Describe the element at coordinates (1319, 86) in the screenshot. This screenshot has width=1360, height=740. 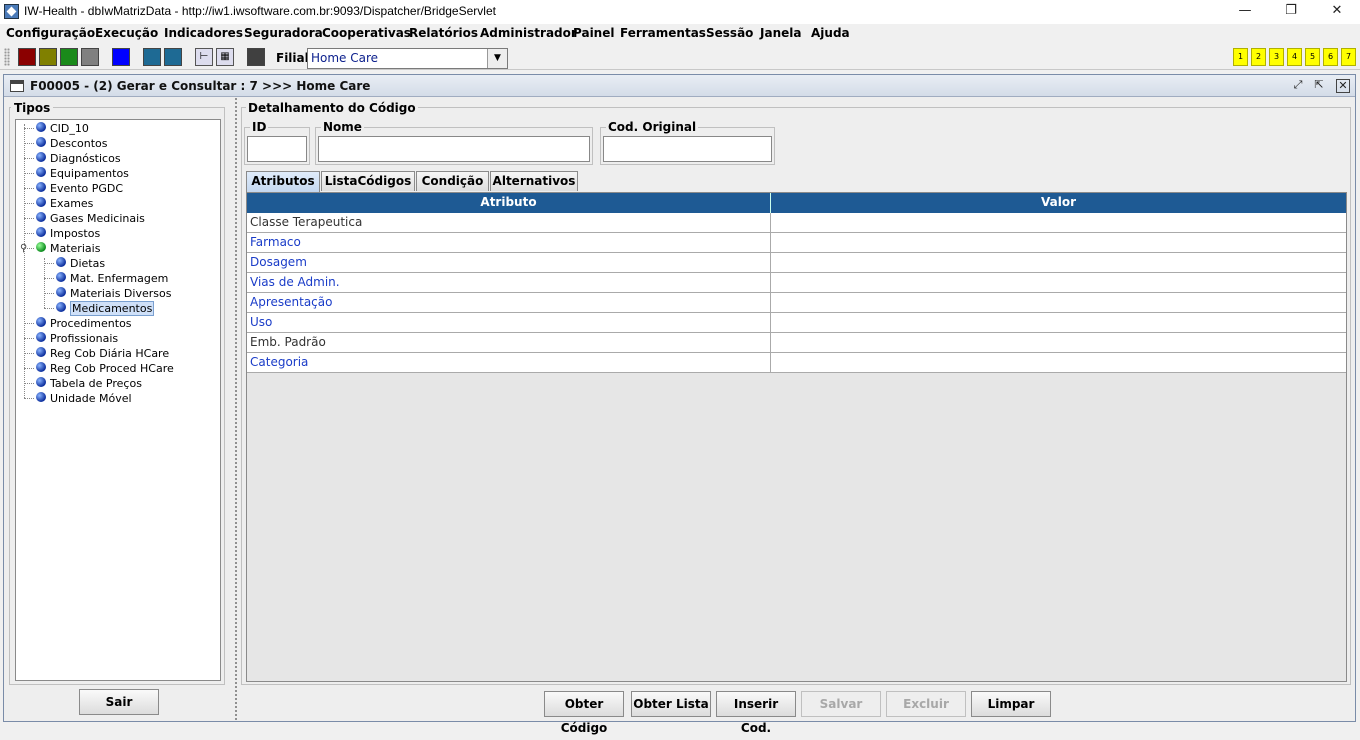
I see `frame-maximize-icon: ⇱` at that location.